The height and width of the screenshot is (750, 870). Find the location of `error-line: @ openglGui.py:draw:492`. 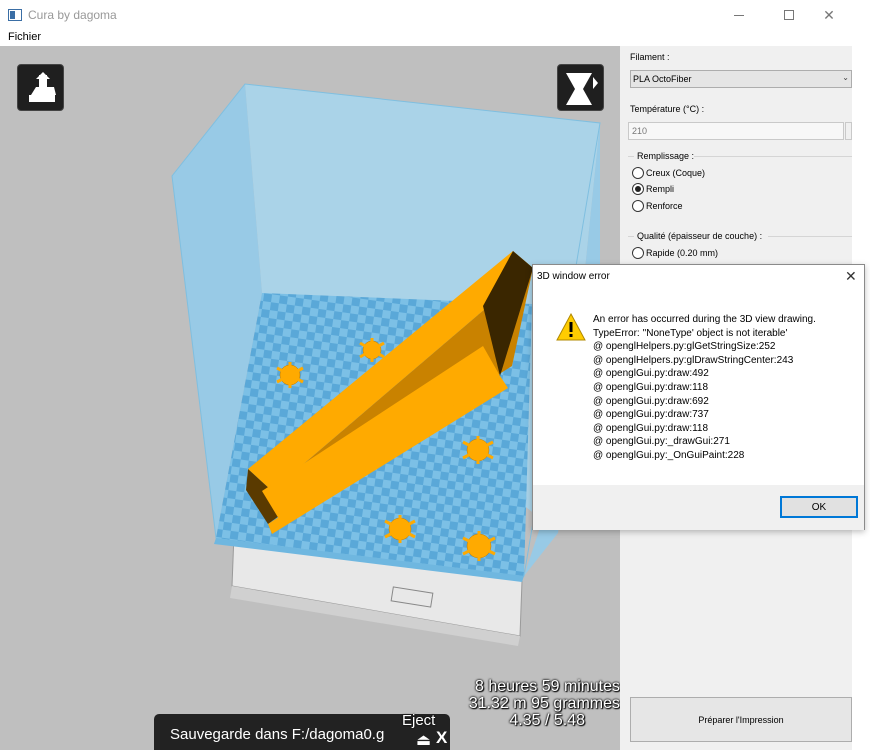

error-line: @ openglGui.py:draw:492 is located at coordinates (651, 374).